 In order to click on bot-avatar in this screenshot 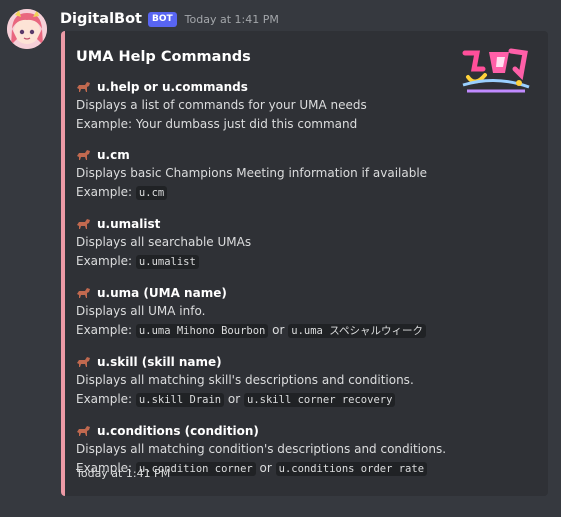, I will do `click(27, 29)`.